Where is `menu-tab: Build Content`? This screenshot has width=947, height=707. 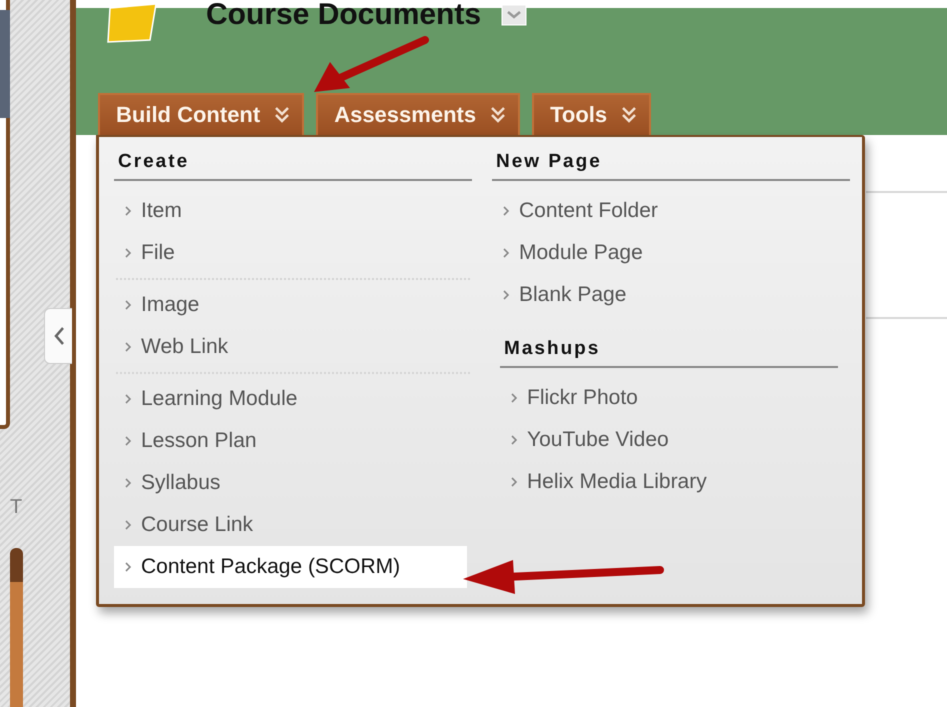
menu-tab: Build Content is located at coordinates (201, 114).